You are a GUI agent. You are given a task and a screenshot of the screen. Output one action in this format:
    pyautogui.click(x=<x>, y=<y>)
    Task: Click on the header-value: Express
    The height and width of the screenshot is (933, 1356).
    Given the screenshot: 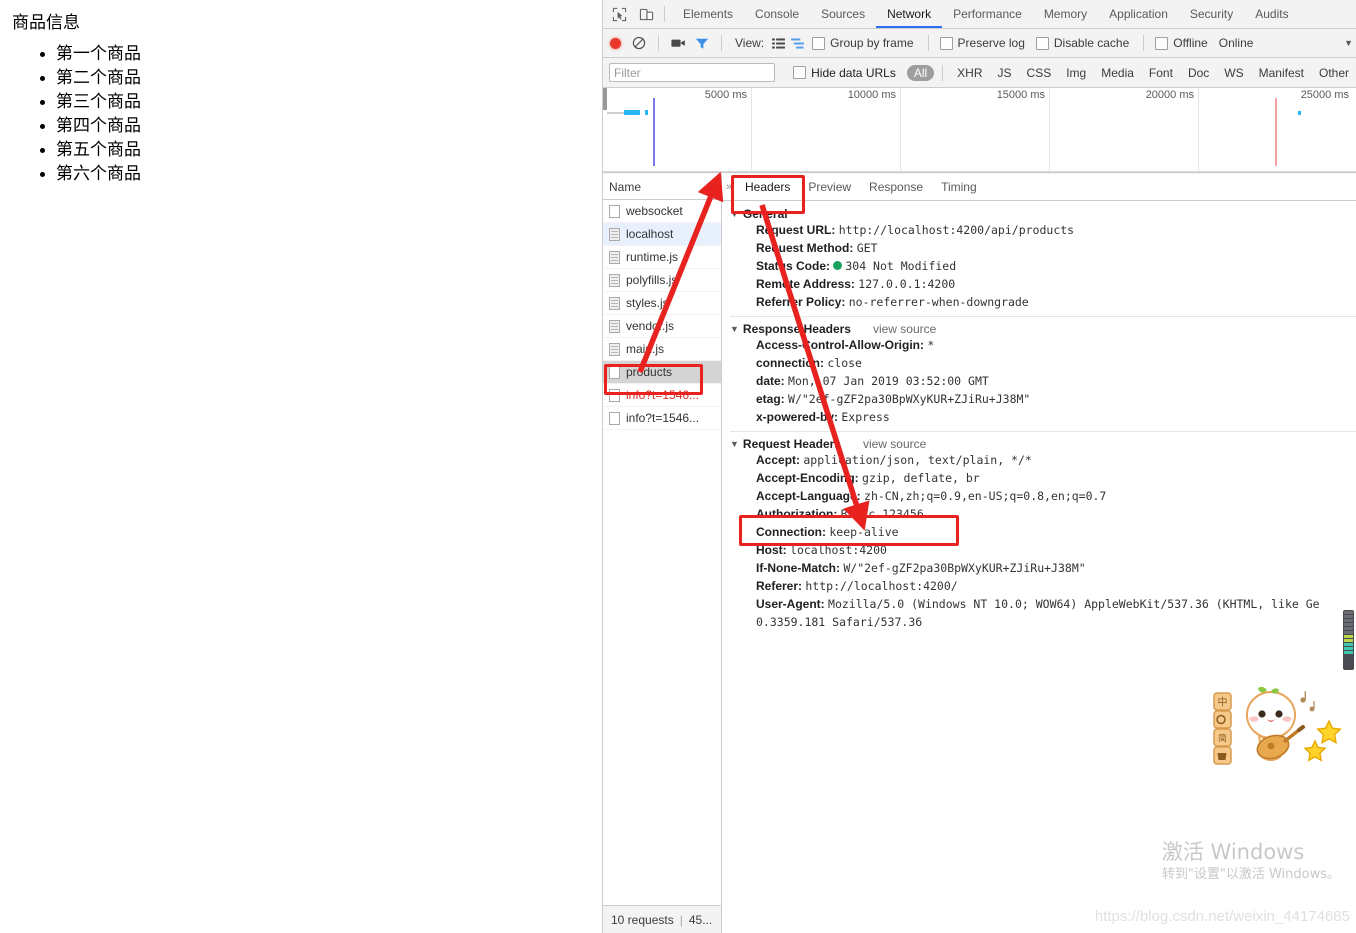 What is the action you would take?
    pyautogui.click(x=865, y=417)
    